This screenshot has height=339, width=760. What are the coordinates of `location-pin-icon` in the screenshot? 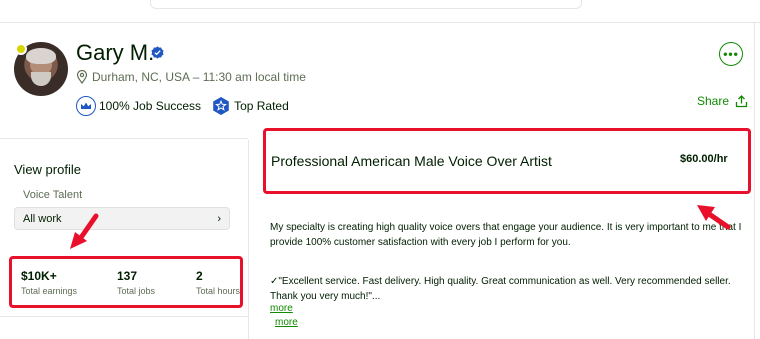 It's located at (82, 77).